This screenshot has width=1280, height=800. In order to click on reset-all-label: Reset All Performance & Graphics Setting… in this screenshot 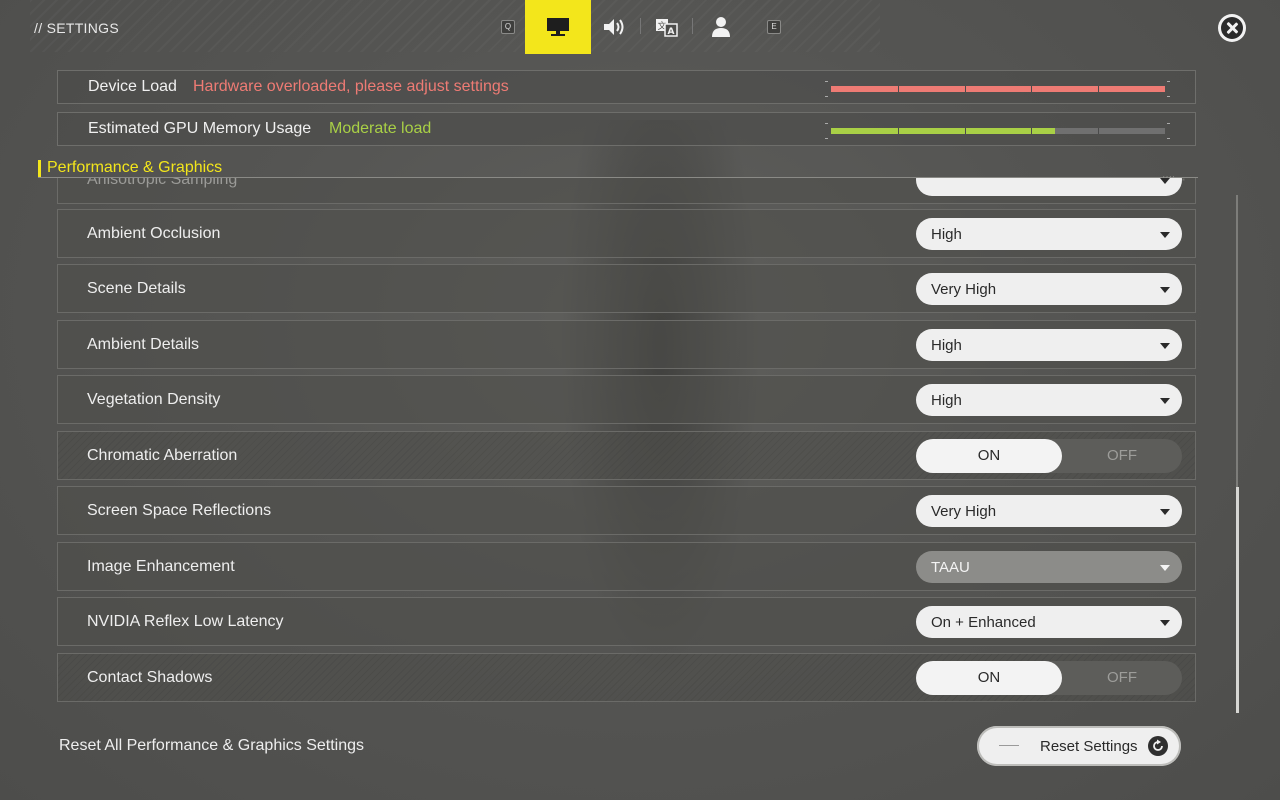, I will do `click(212, 745)`.